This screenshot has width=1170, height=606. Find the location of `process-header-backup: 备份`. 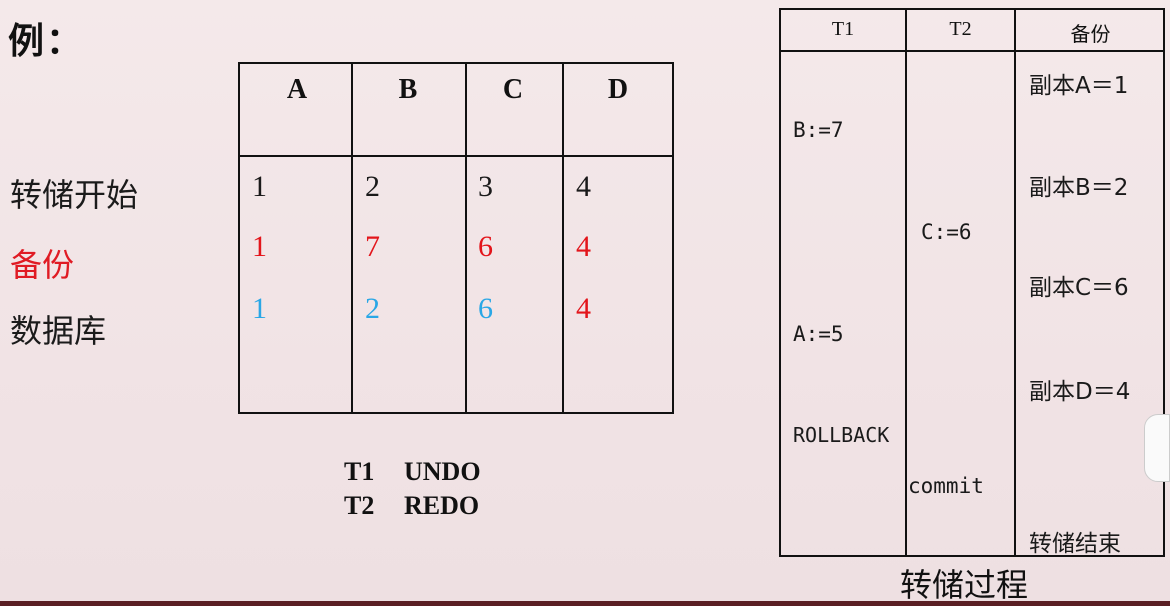

process-header-backup: 备份 is located at coordinates (1090, 34).